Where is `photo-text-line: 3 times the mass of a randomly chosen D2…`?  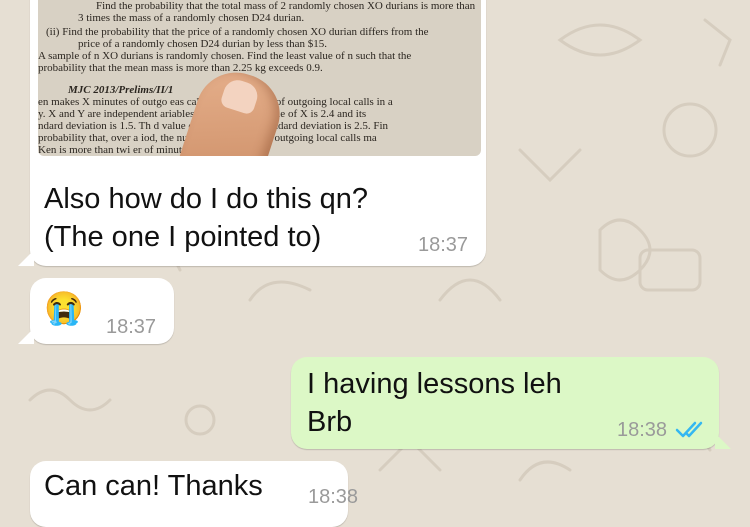 photo-text-line: 3 times the mass of a randomly chosen D2… is located at coordinates (191, 18).